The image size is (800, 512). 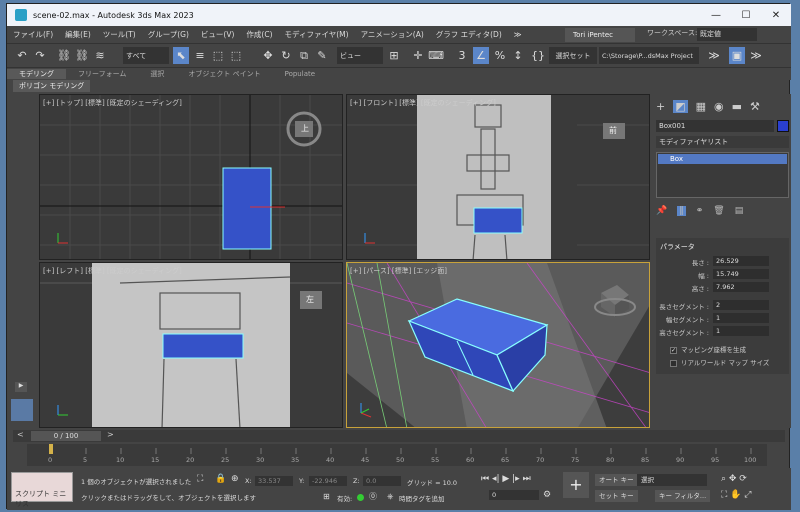 I want to click on playback-controls-icon: ⏮ ◂| ▶ |▸ ⏭, so click(x=506, y=479).